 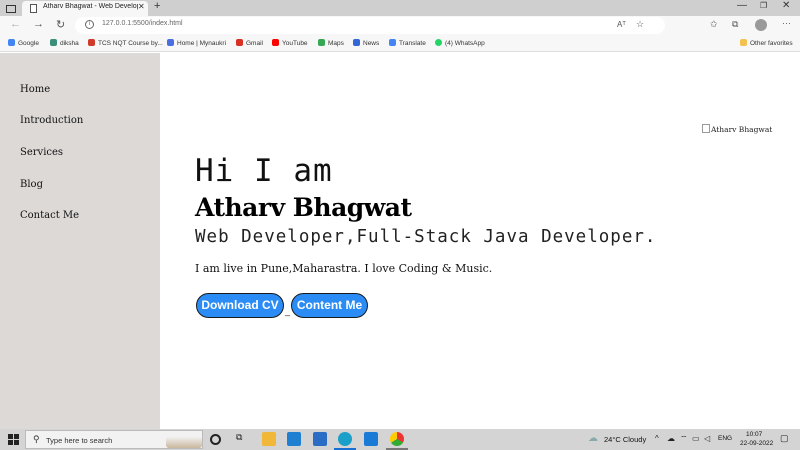 What do you see at coordinates (69, 43) in the screenshot?
I see `bookmark-label: diksha` at bounding box center [69, 43].